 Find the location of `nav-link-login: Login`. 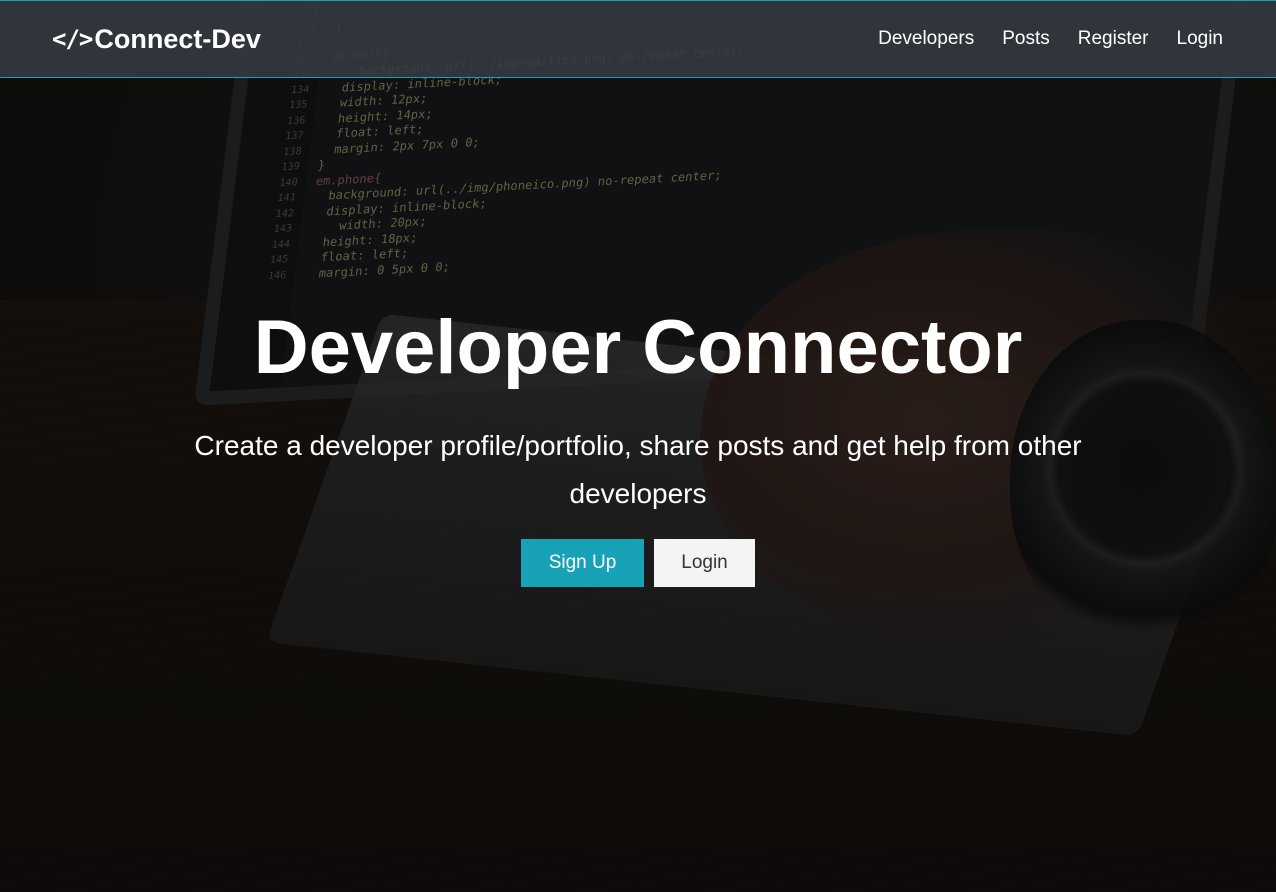

nav-link-login: Login is located at coordinates (1200, 39).